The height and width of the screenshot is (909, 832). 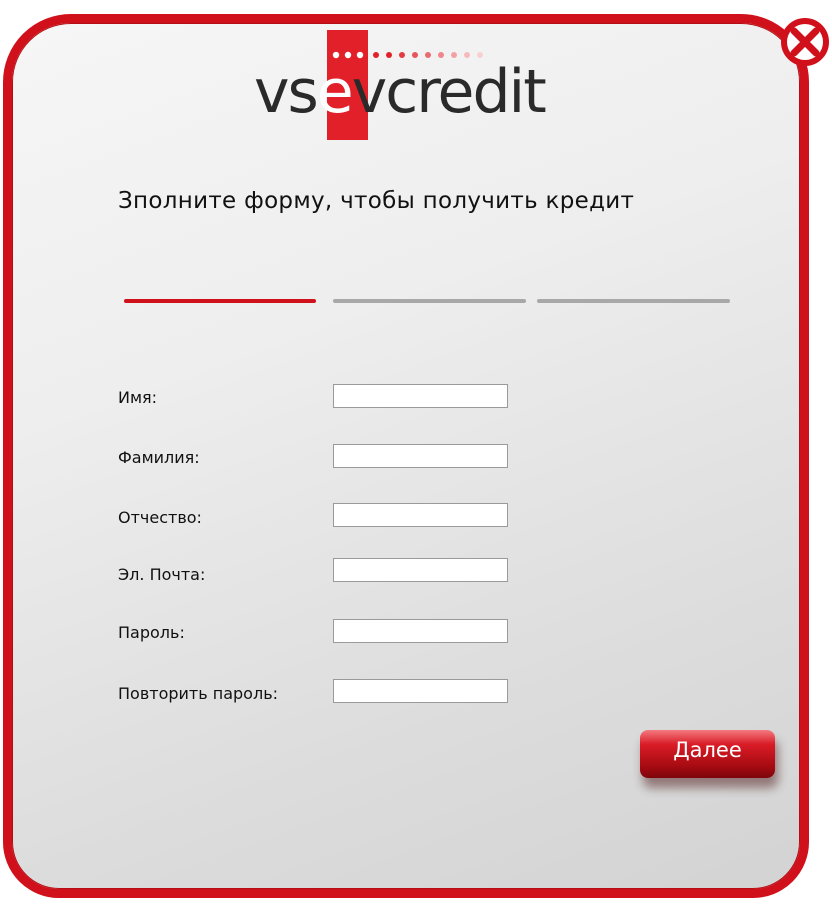 I want to click on close-icon, so click(x=805, y=42).